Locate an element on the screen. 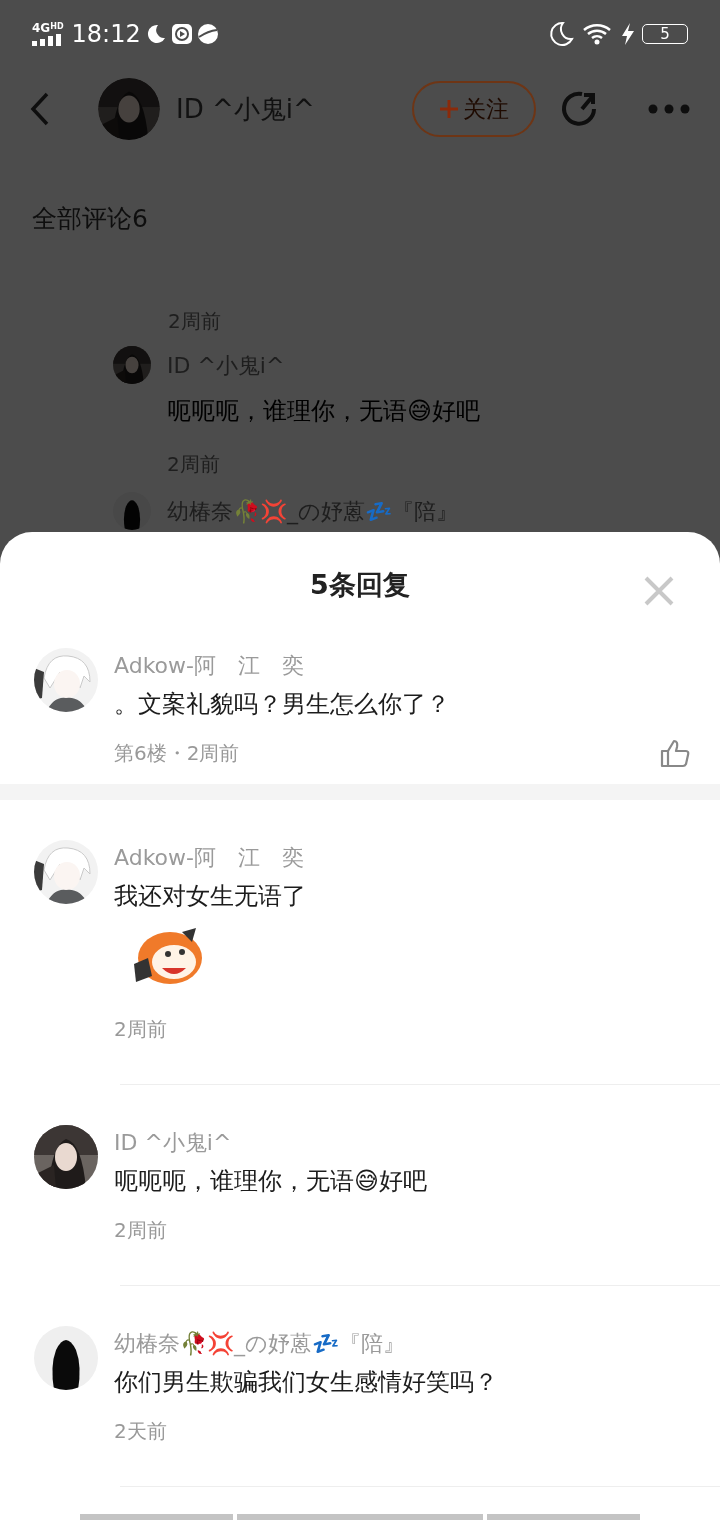 This screenshot has height=1520, width=720. sheet-title: 5条回复 is located at coordinates (360, 584).